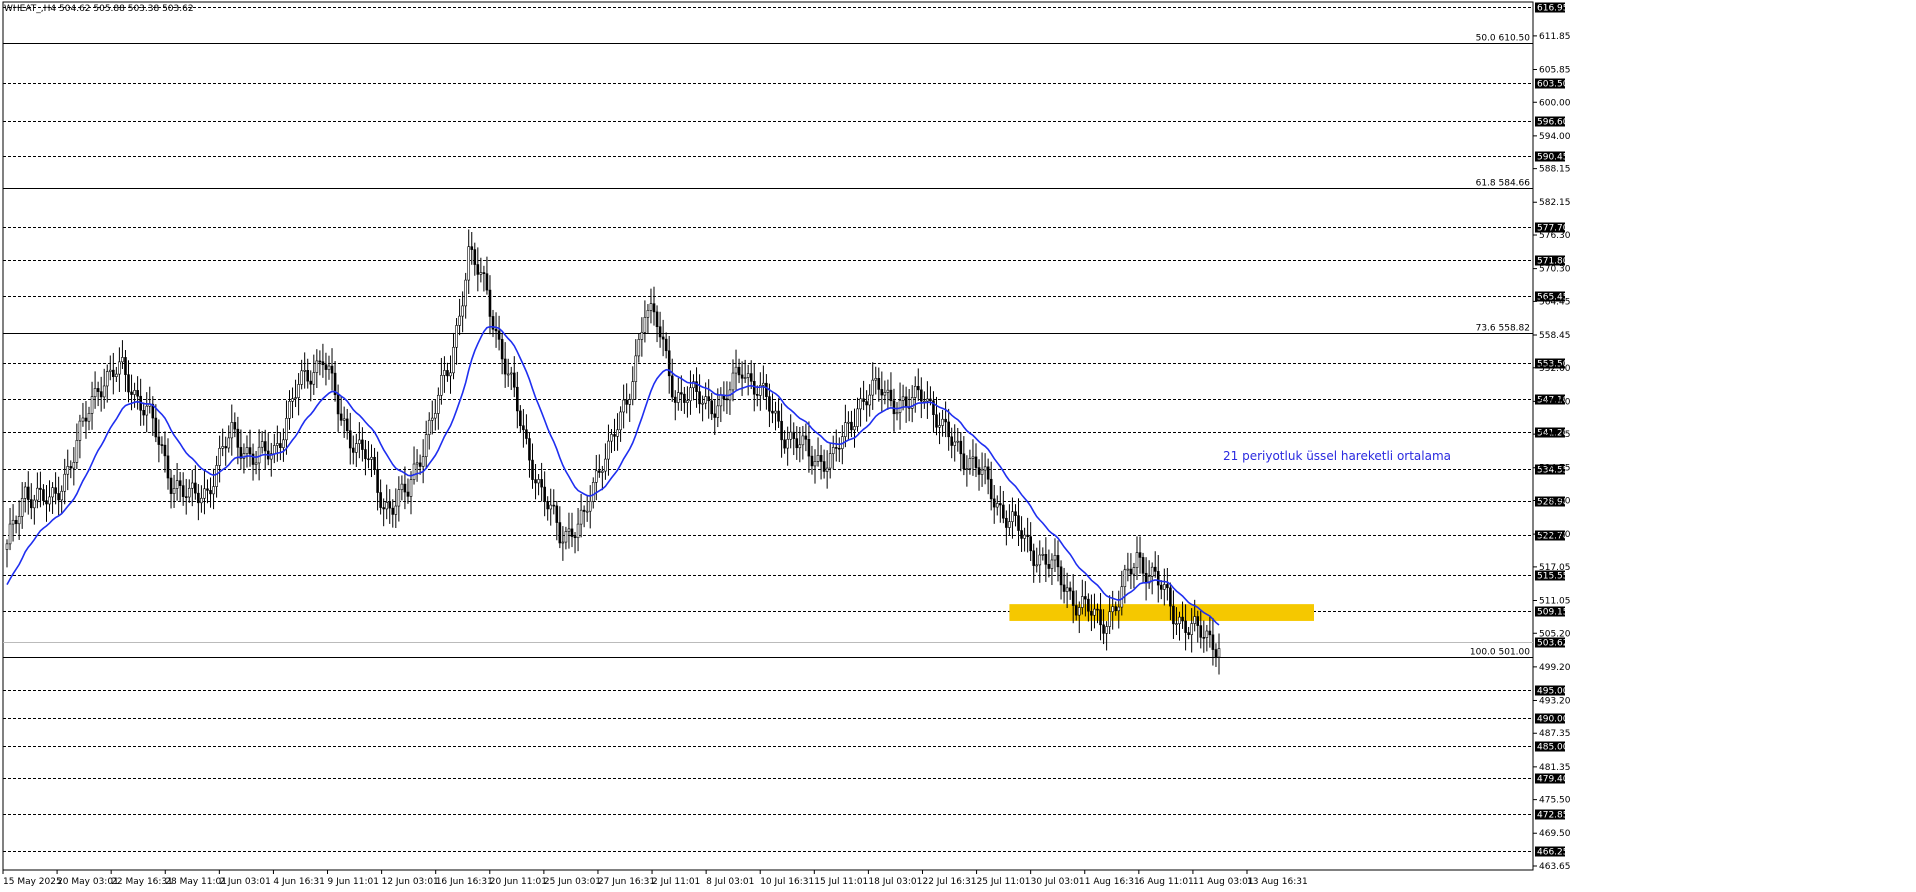 The width and height of the screenshot is (1916, 892). Describe the element at coordinates (626, 882) in the screenshot. I see `time-tick-label: 27 Jun 16:31` at that location.